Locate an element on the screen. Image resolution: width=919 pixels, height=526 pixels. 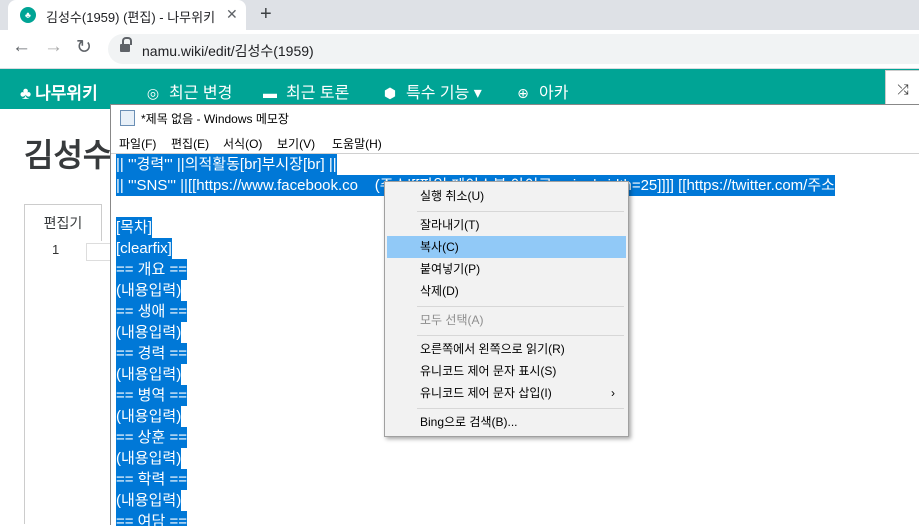
back-button: ← is located at coordinates (21, 47).